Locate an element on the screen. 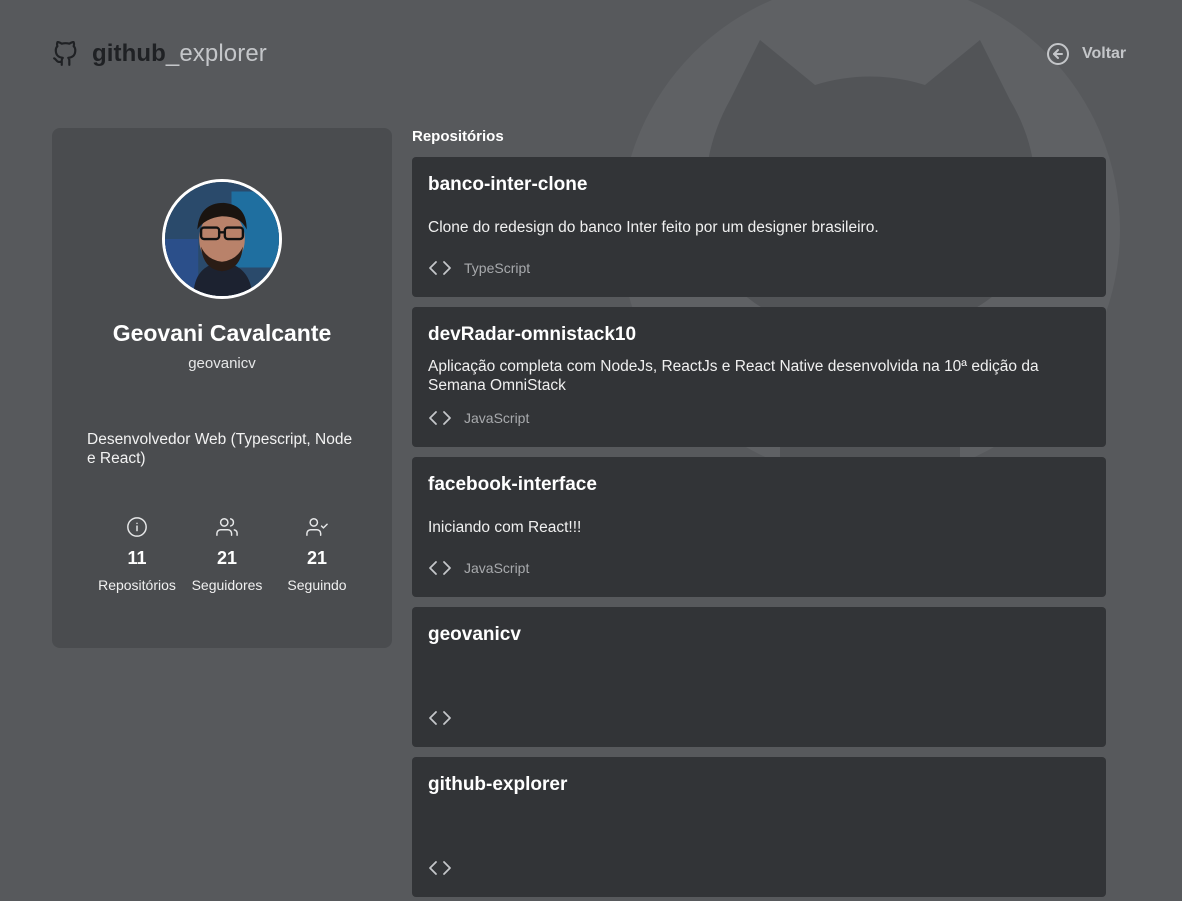  header: github_explorer Voltar is located at coordinates (591, 55).